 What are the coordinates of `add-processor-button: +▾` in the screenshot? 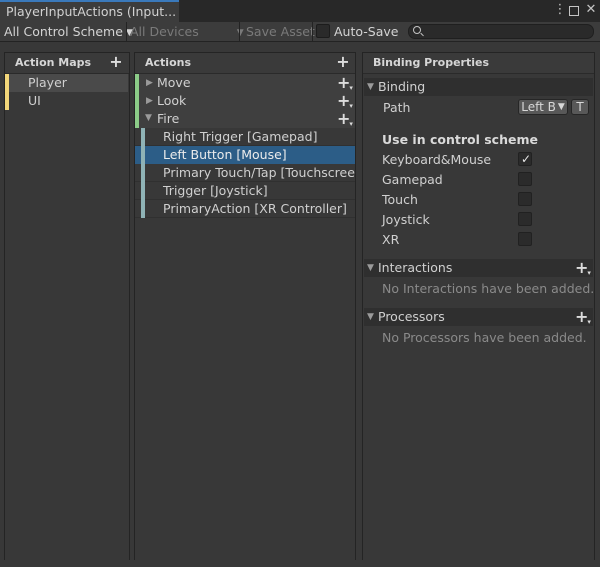 It's located at (583, 318).